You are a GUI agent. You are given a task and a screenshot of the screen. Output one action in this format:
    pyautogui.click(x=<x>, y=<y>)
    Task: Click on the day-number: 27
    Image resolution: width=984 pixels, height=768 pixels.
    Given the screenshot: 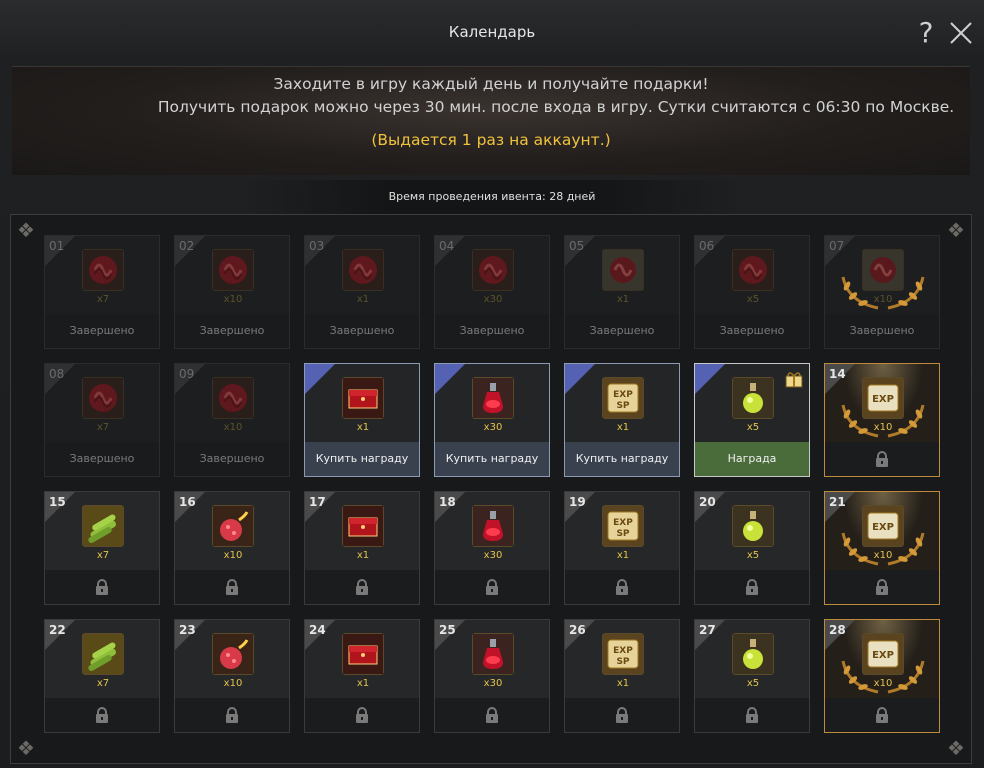 What is the action you would take?
    pyautogui.click(x=707, y=630)
    